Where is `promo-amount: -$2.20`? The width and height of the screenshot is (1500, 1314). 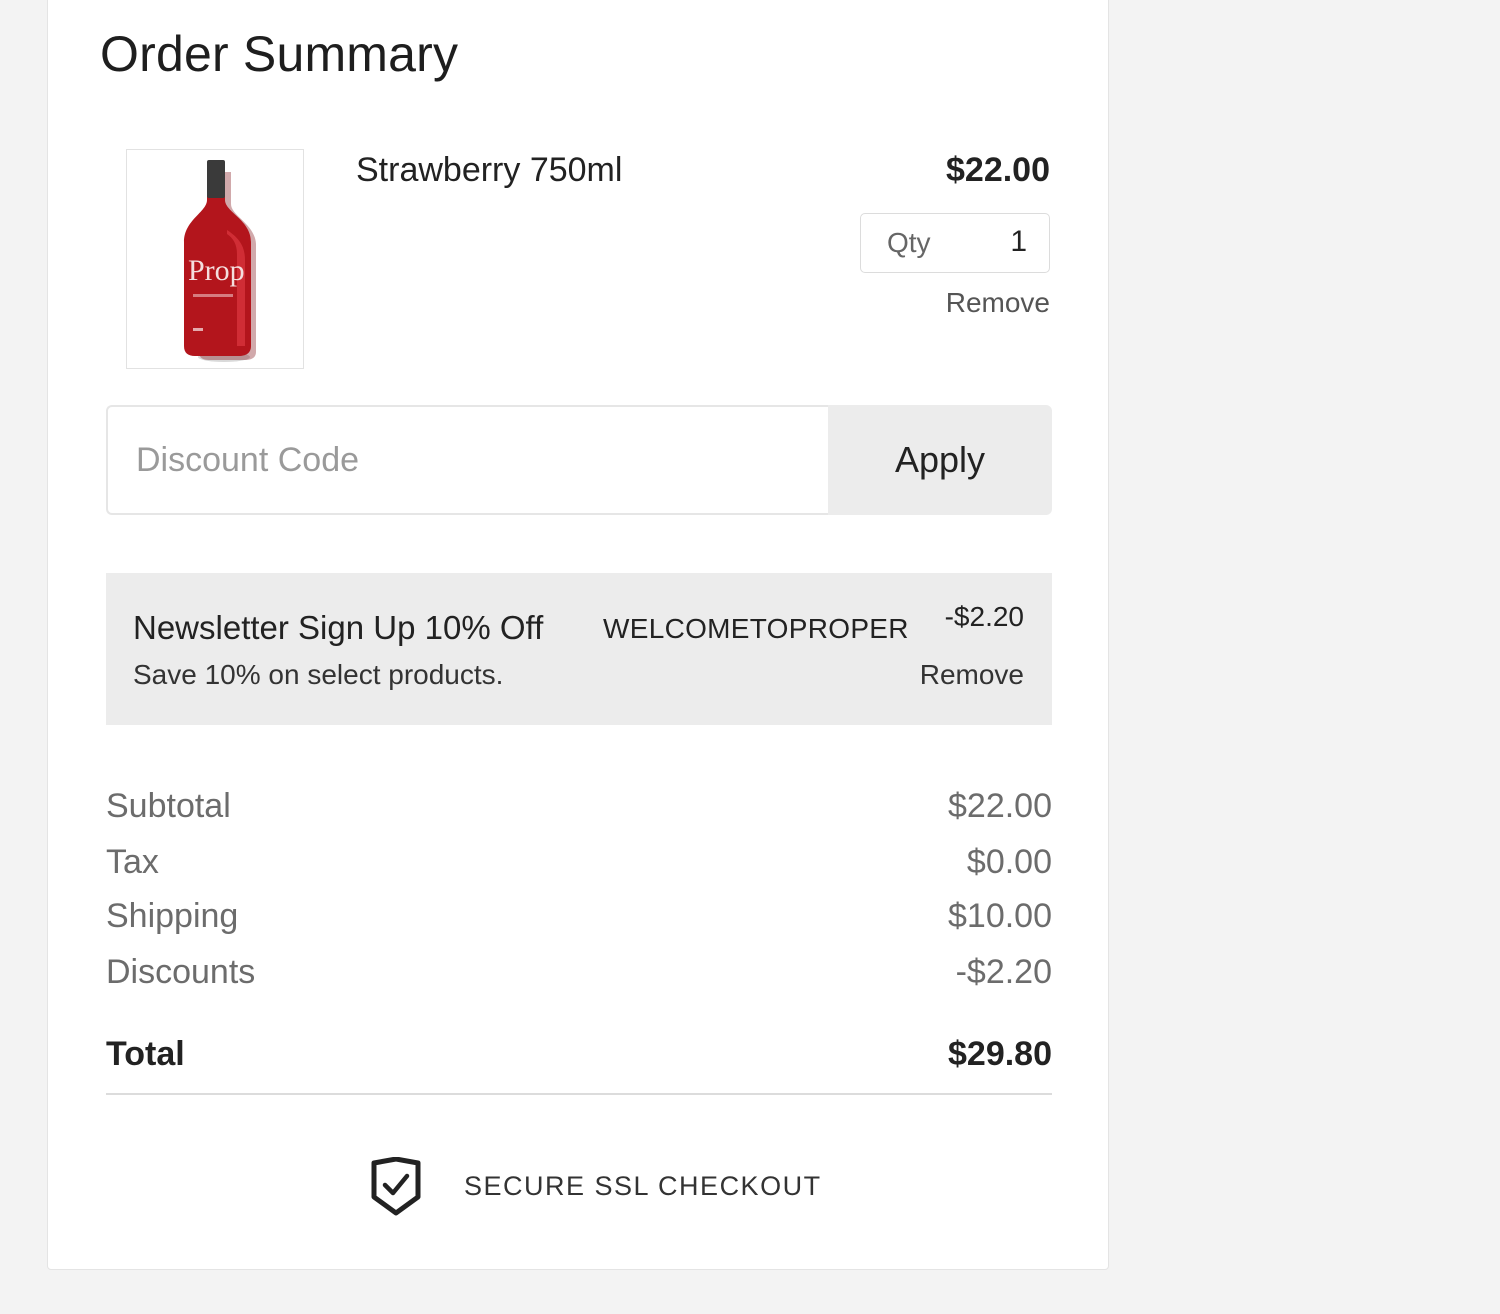 promo-amount: -$2.20 is located at coordinates (984, 616).